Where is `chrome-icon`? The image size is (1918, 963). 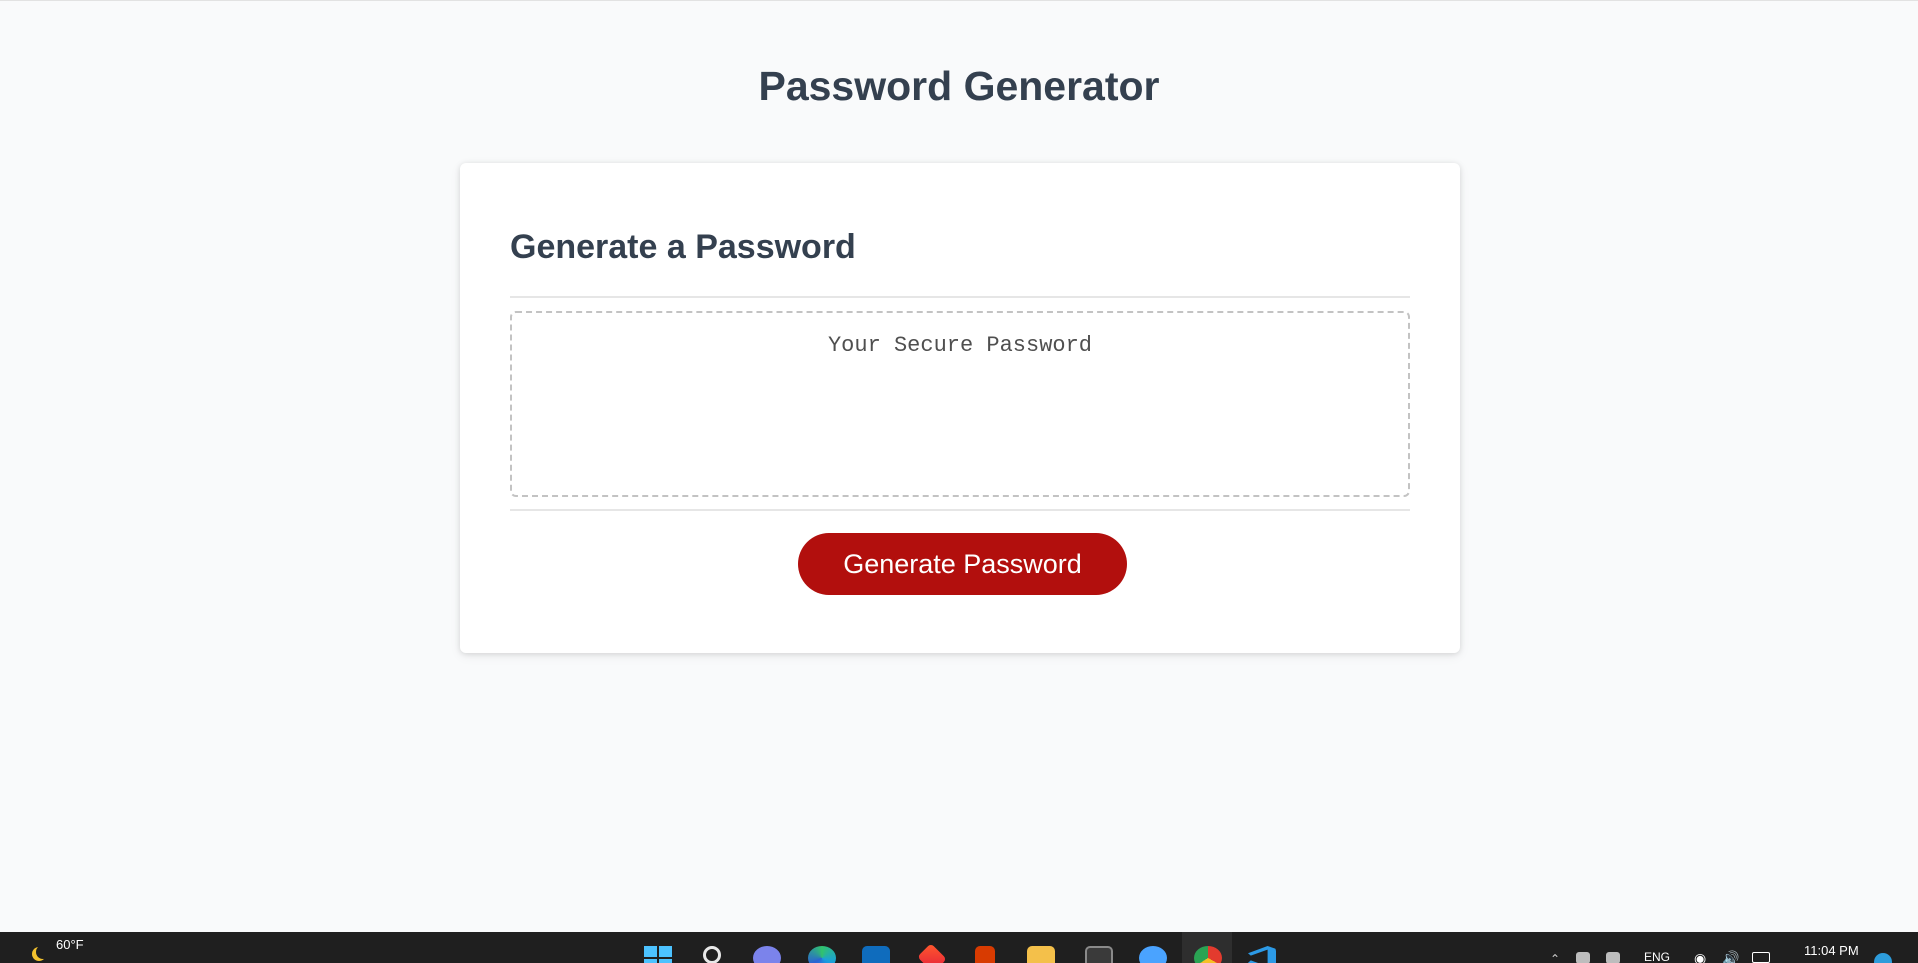
chrome-icon is located at coordinates (1208, 954).